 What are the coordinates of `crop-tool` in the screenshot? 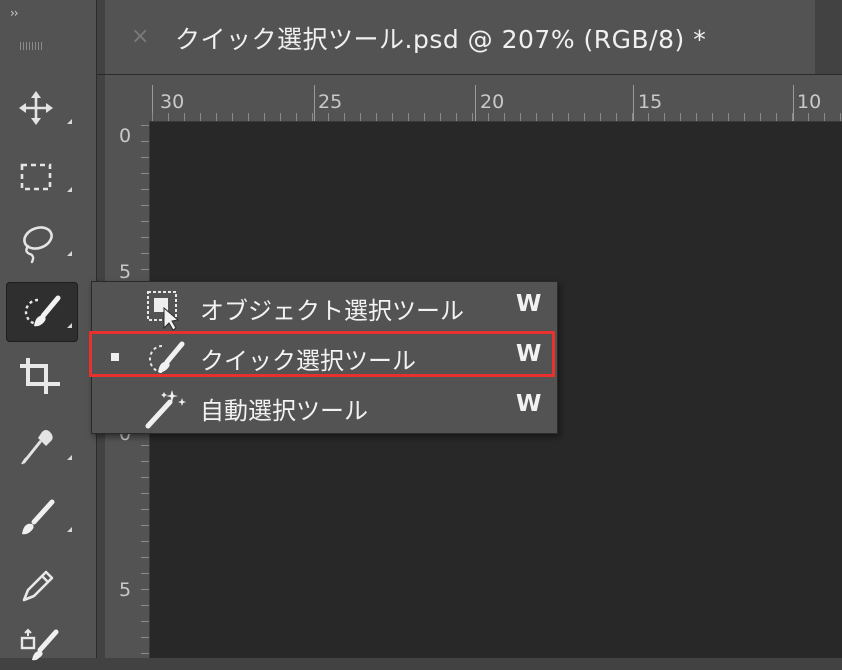 It's located at (42, 374).